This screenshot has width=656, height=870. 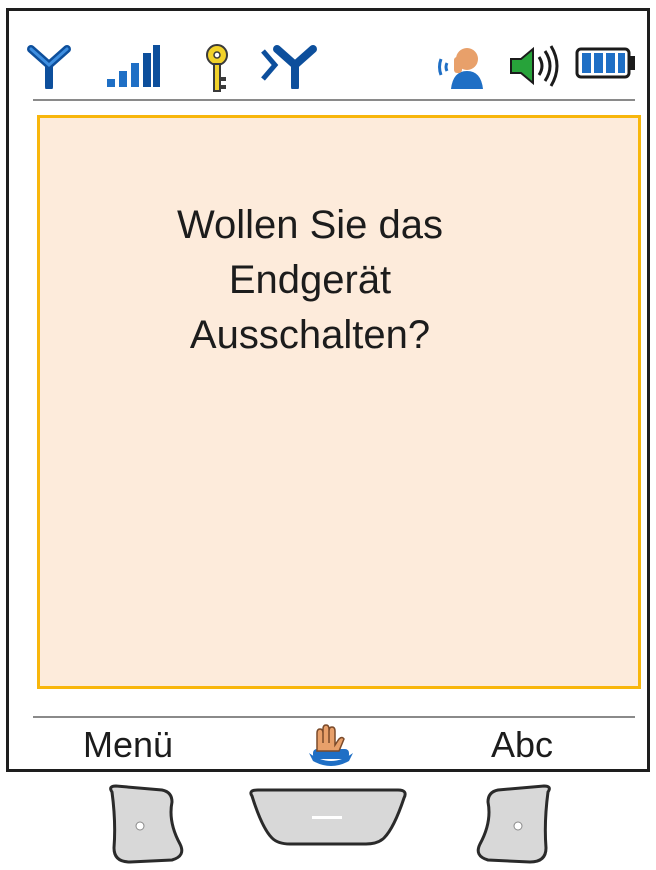 I want to click on softkey-divider, so click(x=334, y=717).